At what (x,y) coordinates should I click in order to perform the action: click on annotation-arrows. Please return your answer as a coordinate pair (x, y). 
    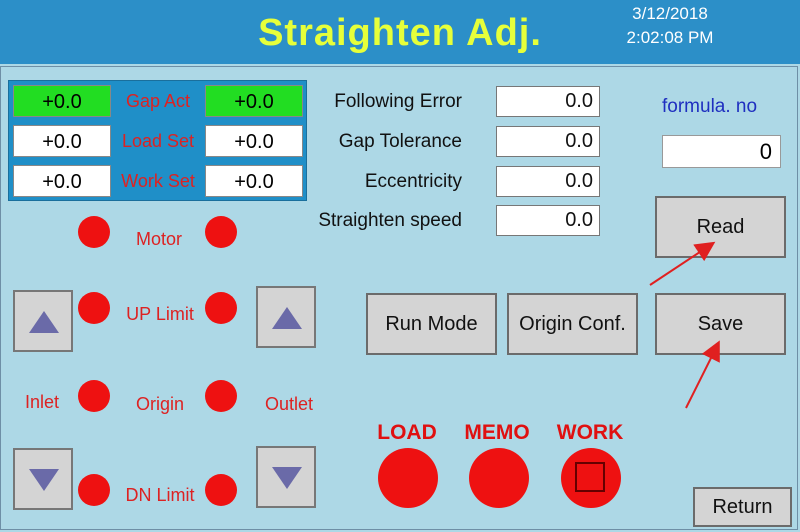
    Looking at the image, I should click on (684, 325).